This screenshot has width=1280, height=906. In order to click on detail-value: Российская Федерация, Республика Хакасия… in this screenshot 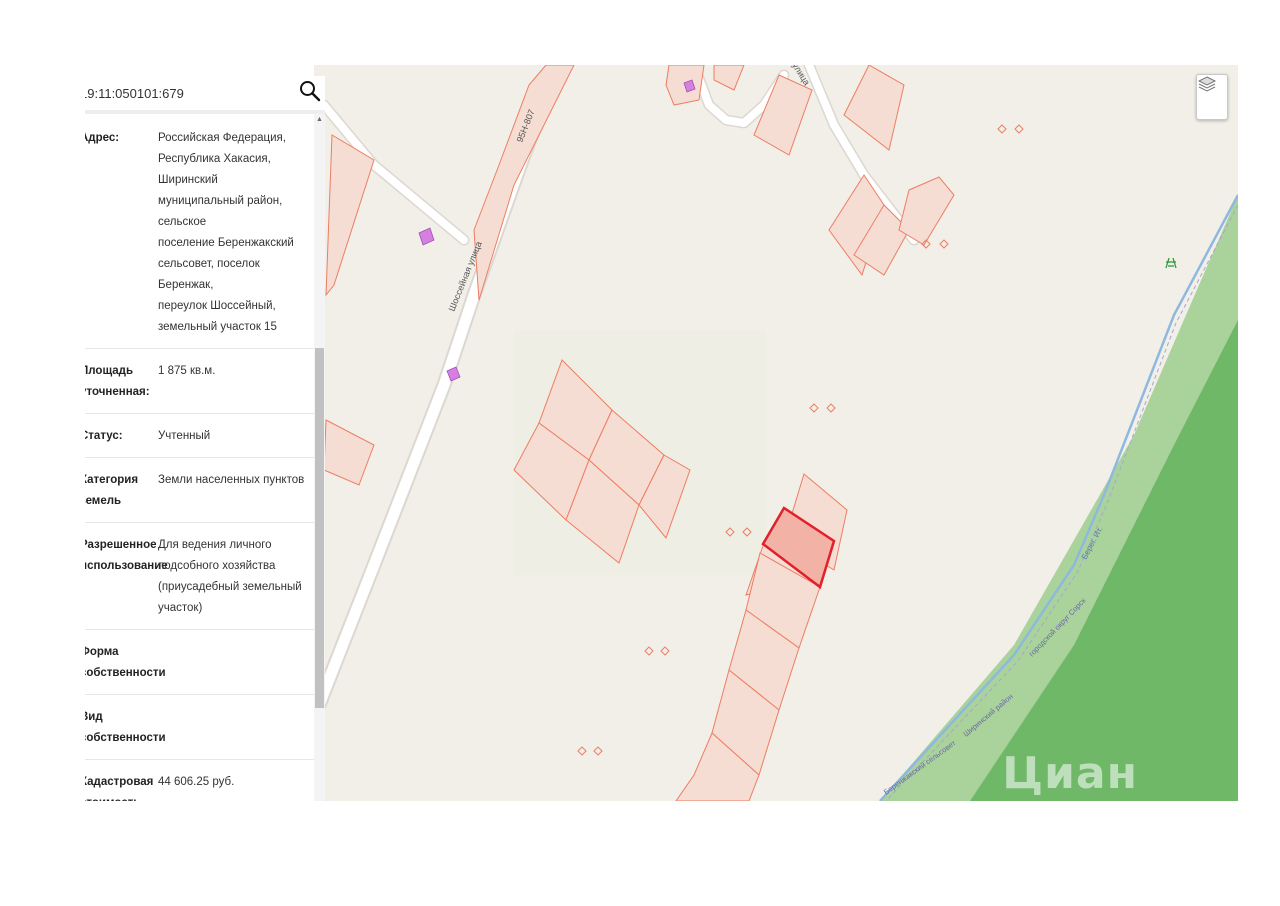, I will do `click(226, 232)`.